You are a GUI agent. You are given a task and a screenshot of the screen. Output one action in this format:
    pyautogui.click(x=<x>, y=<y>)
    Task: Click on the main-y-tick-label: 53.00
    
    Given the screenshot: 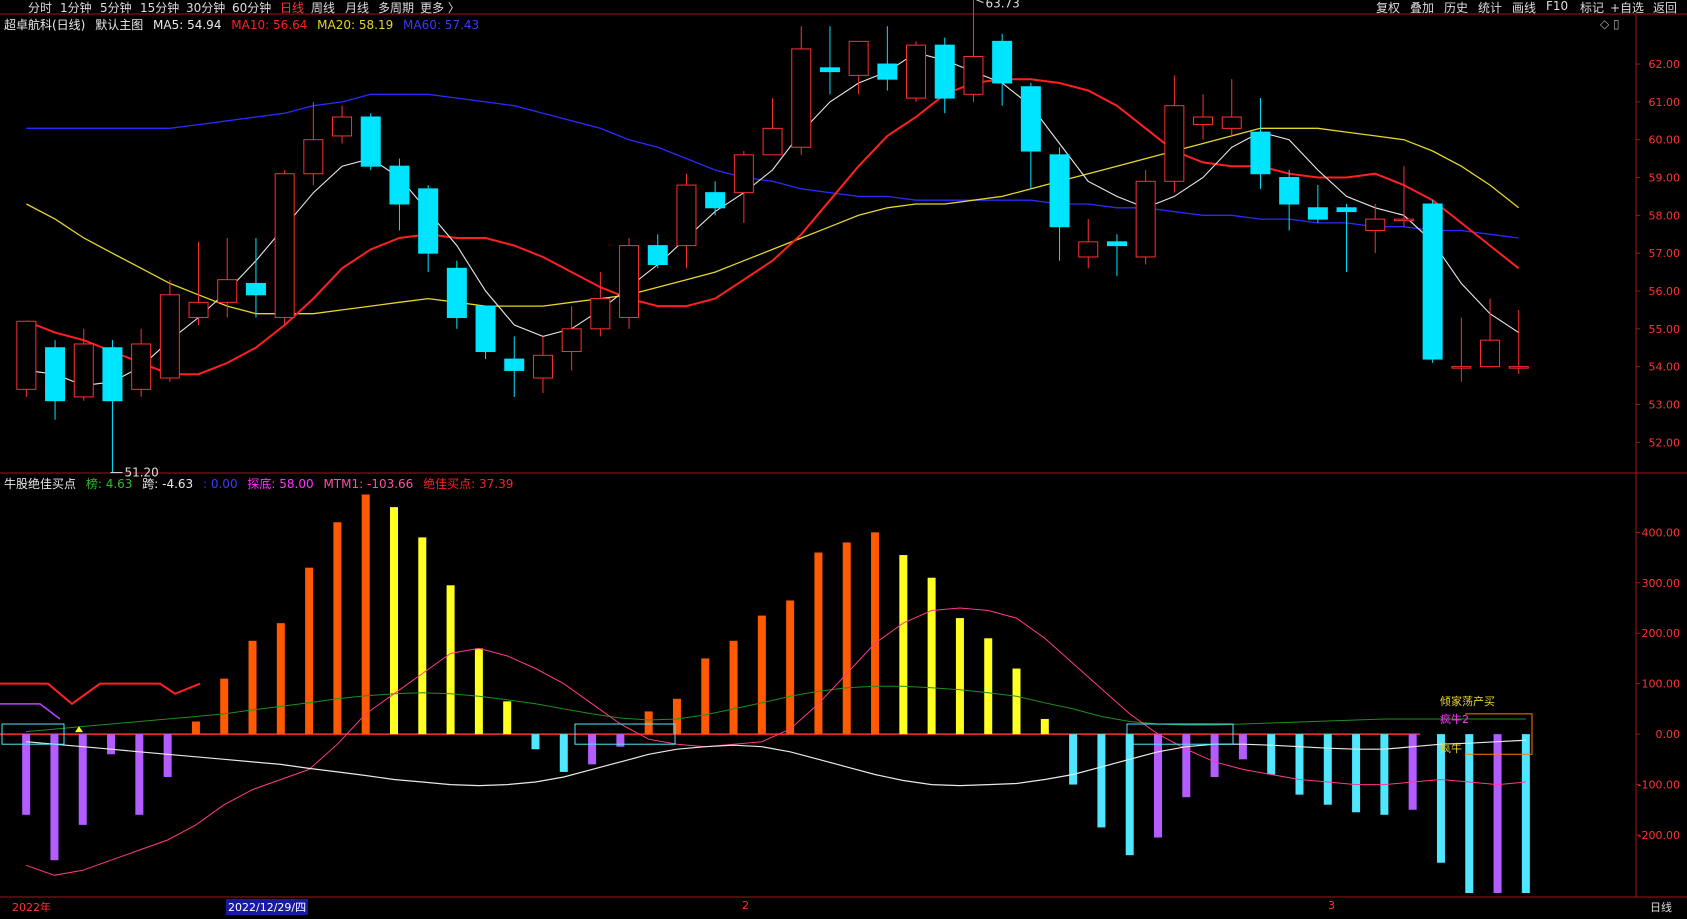 What is the action you would take?
    pyautogui.click(x=1665, y=404)
    